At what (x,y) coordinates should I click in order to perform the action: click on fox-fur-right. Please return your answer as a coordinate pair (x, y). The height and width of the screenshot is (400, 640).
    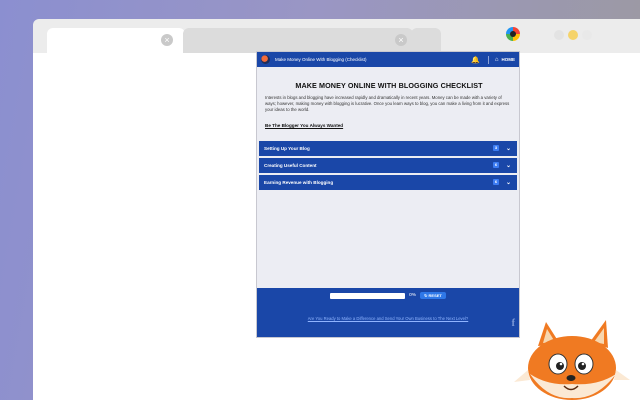
    Looking at the image, I should click on (622, 375).